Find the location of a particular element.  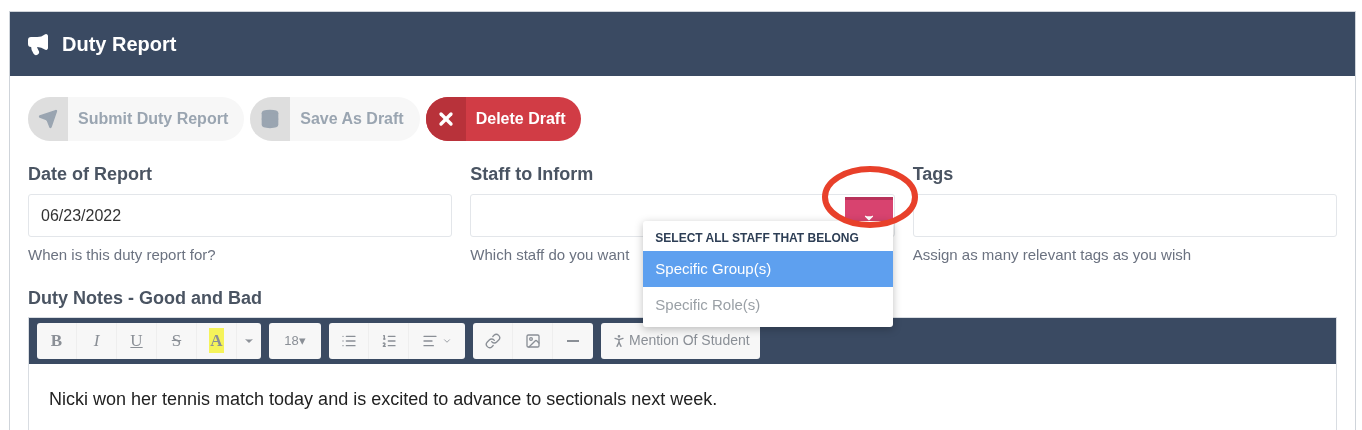

input-field is located at coordinates (1124, 215).